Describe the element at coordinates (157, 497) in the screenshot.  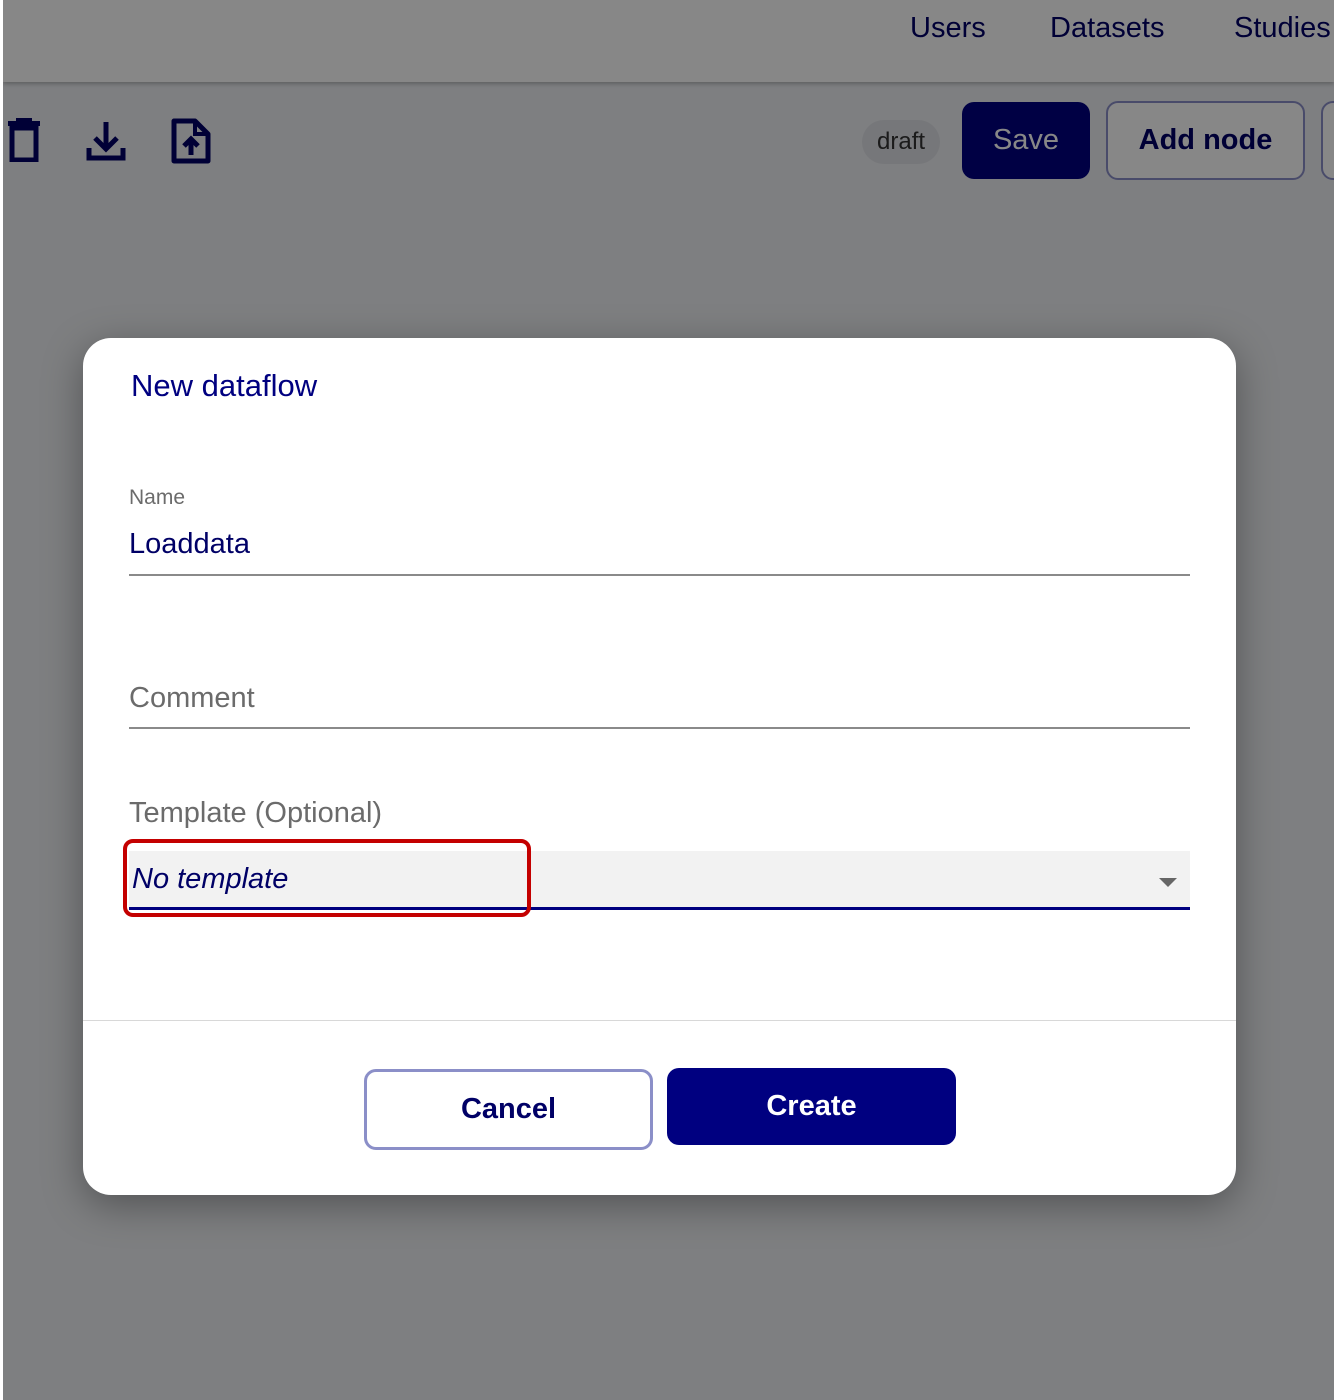
I see `name-field-label: Name` at that location.